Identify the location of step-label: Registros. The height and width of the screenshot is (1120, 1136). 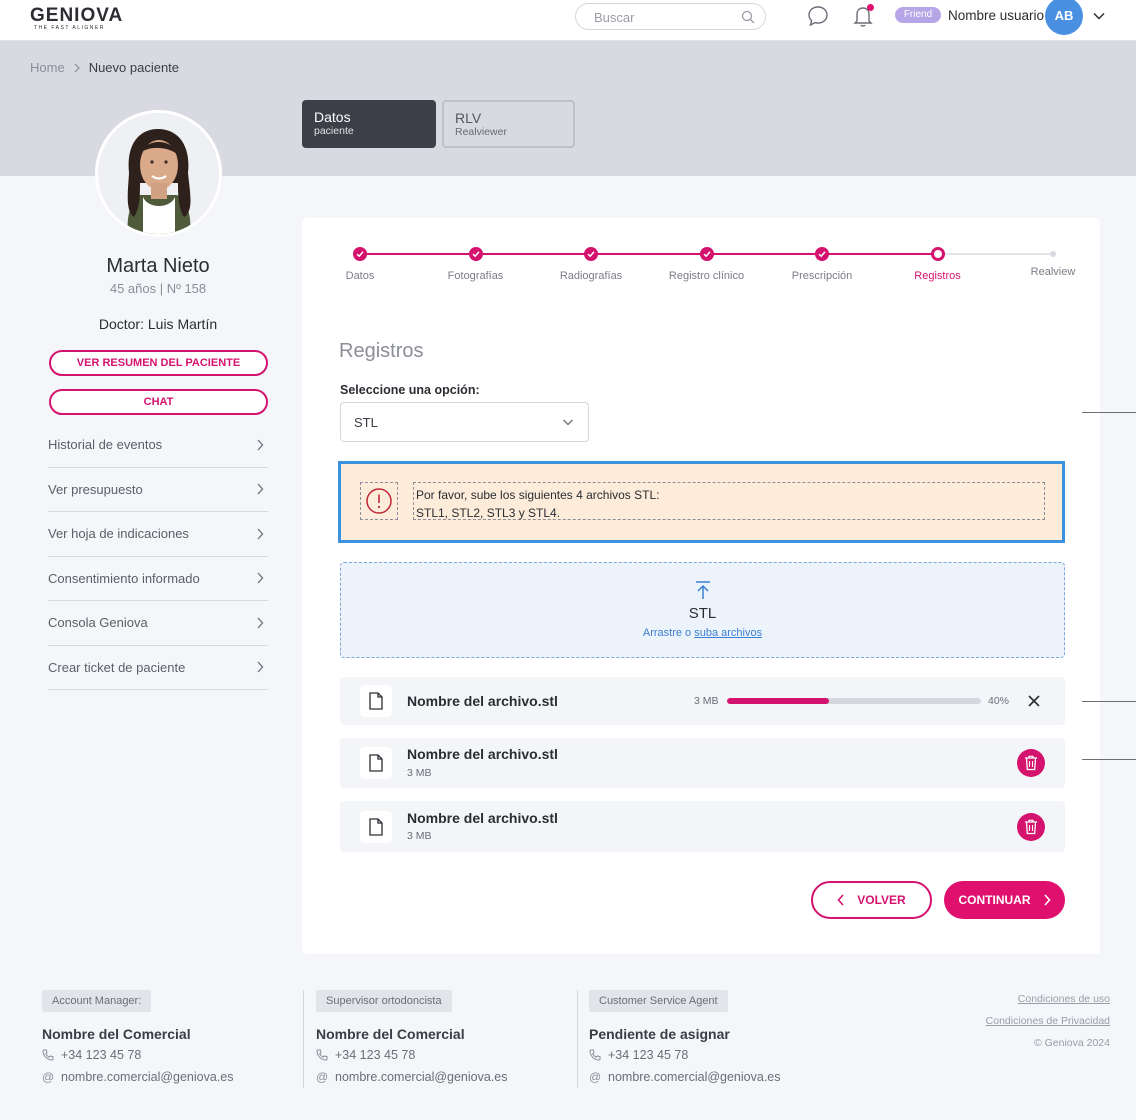
(937, 276).